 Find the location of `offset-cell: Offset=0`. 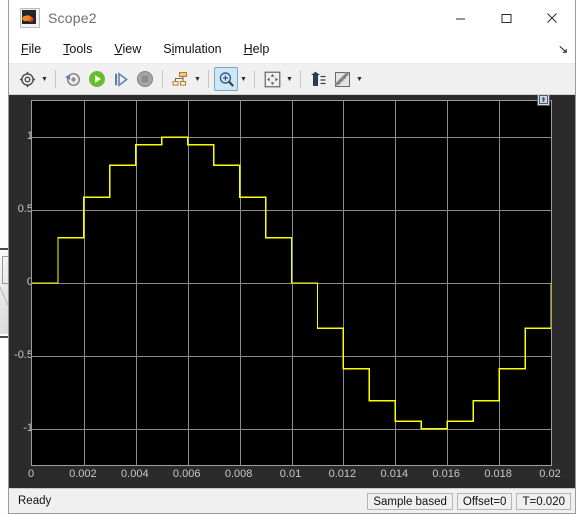

offset-cell: Offset=0 is located at coordinates (484, 501).